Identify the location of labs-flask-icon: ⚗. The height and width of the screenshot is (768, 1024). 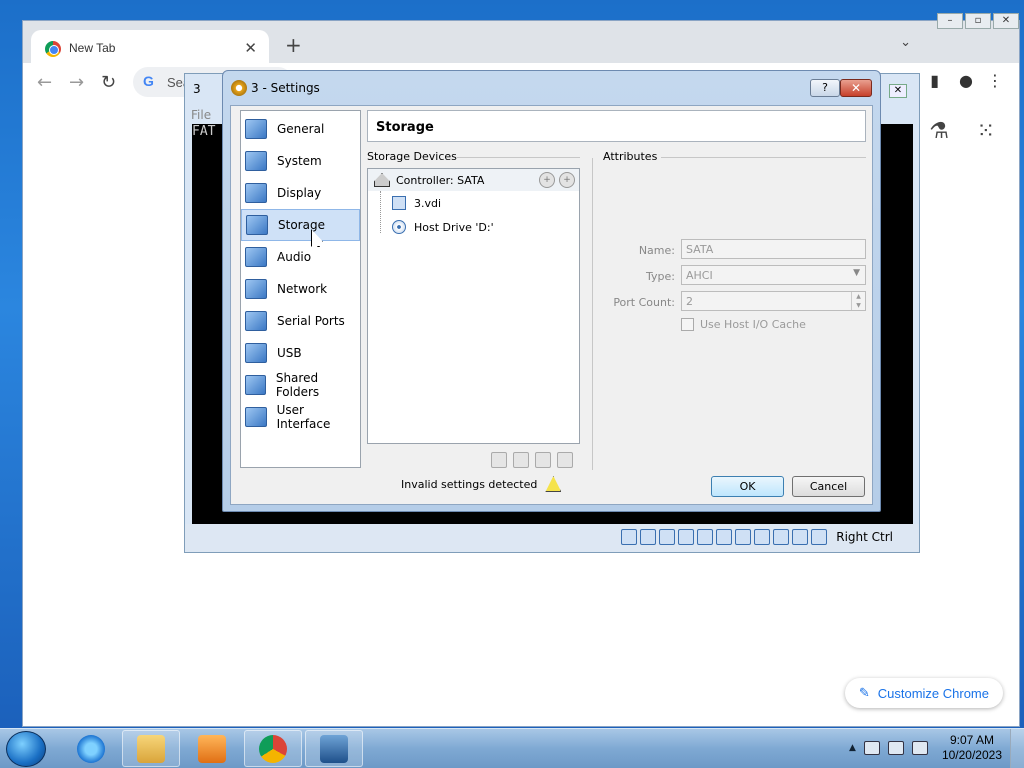
(939, 131).